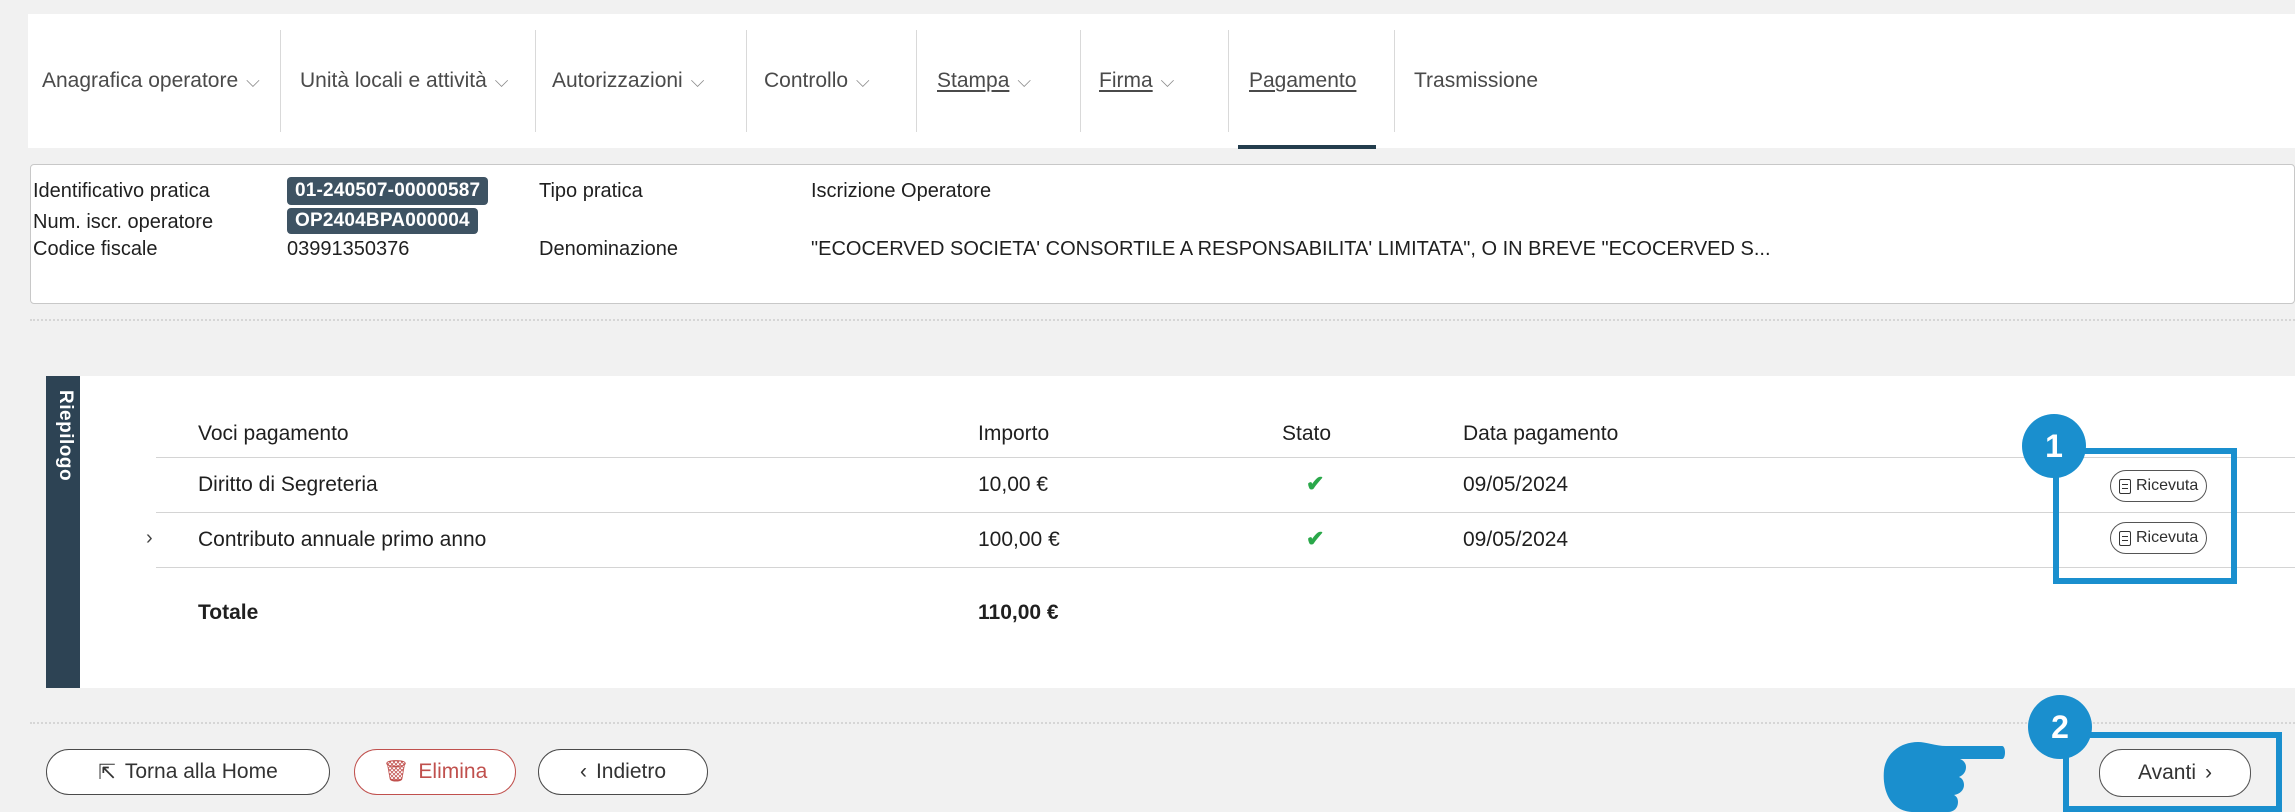 This screenshot has height=812, width=2295. What do you see at coordinates (631, 771) in the screenshot?
I see `indietro-label: Indietro` at bounding box center [631, 771].